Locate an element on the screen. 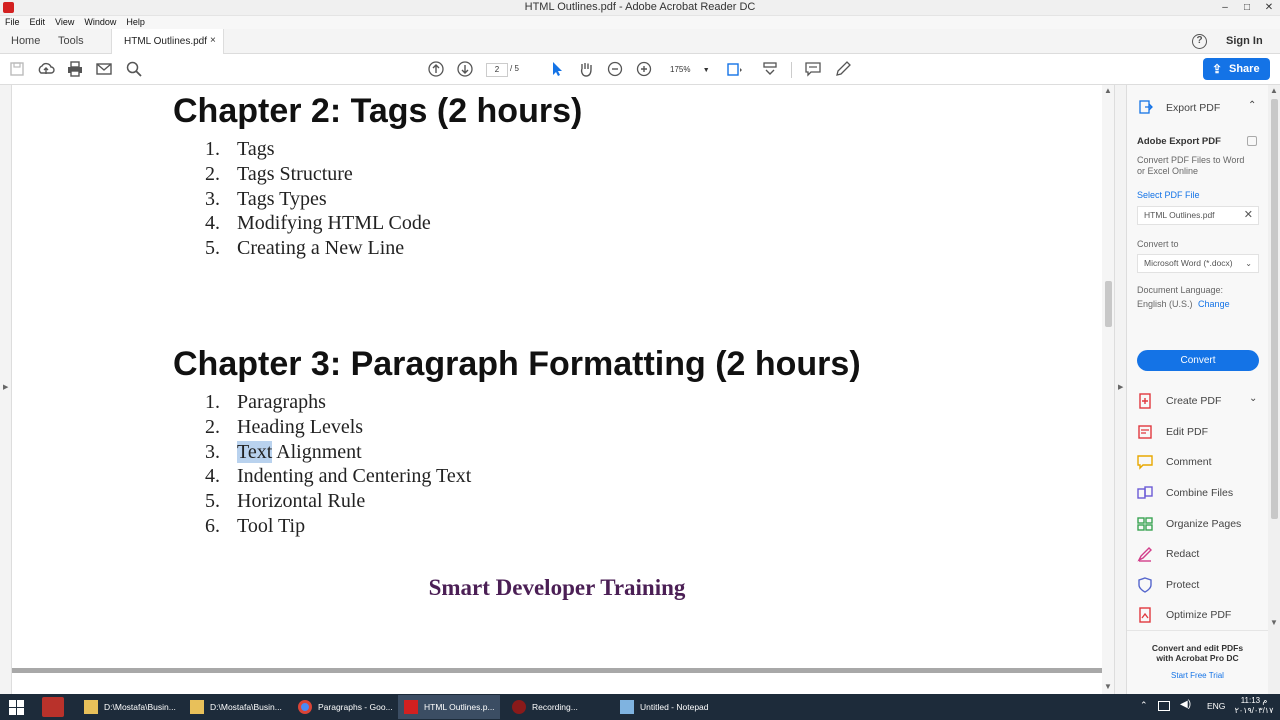  clock-time: 11:13 م is located at coordinates (1254, 700).